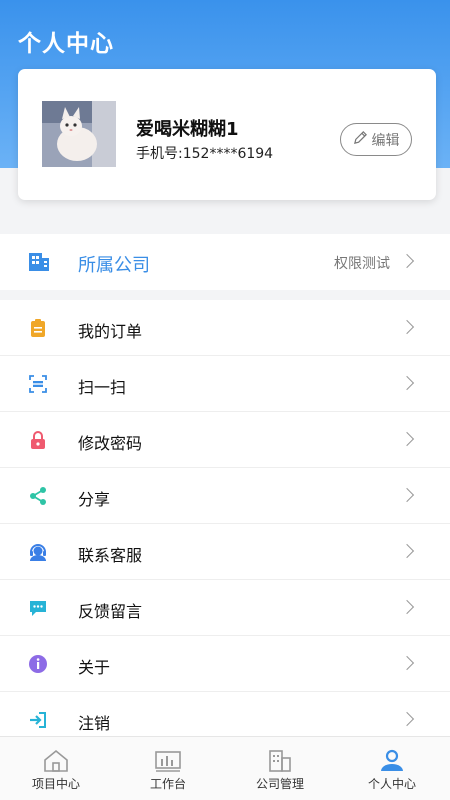 Image resolution: width=450 pixels, height=800 pixels. Describe the element at coordinates (205, 154) in the screenshot. I see `user-phone: 手机号:152****6194` at that location.